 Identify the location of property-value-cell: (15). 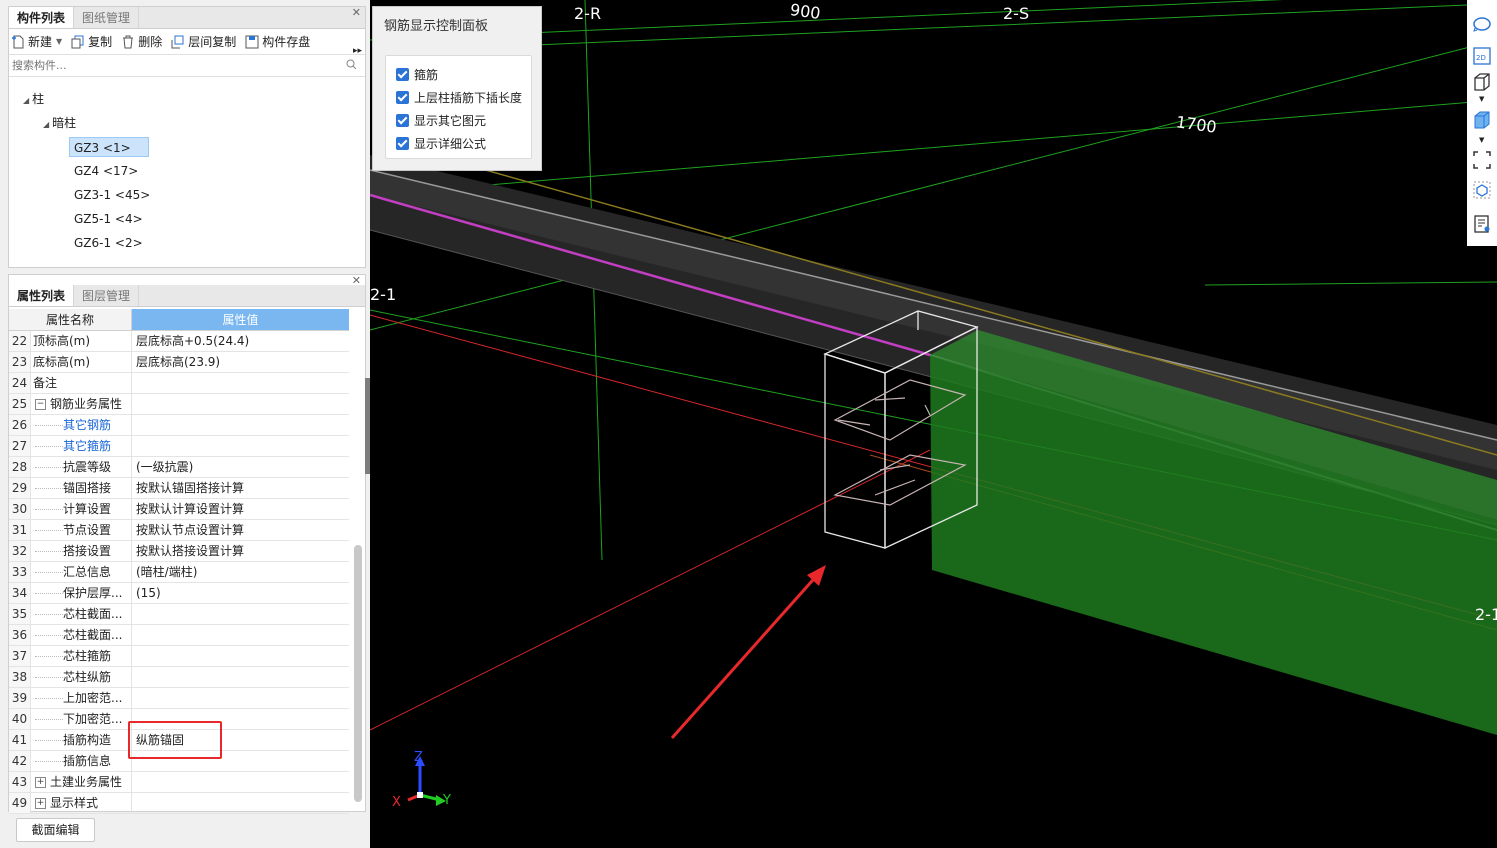
(240, 593).